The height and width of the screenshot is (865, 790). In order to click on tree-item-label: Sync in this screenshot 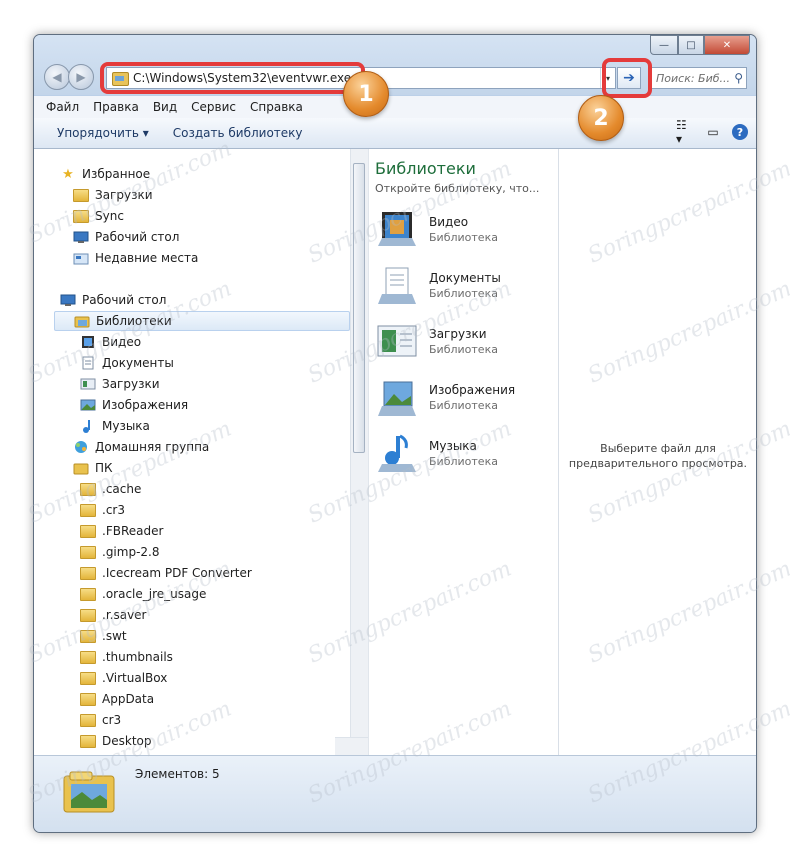, I will do `click(109, 216)`.